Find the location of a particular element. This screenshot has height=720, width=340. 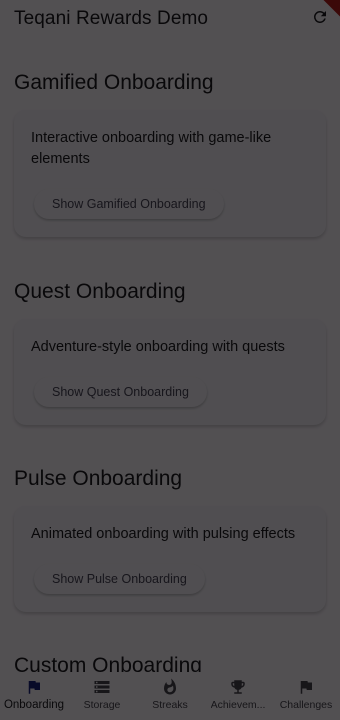

refresh-icon is located at coordinates (319, 16).